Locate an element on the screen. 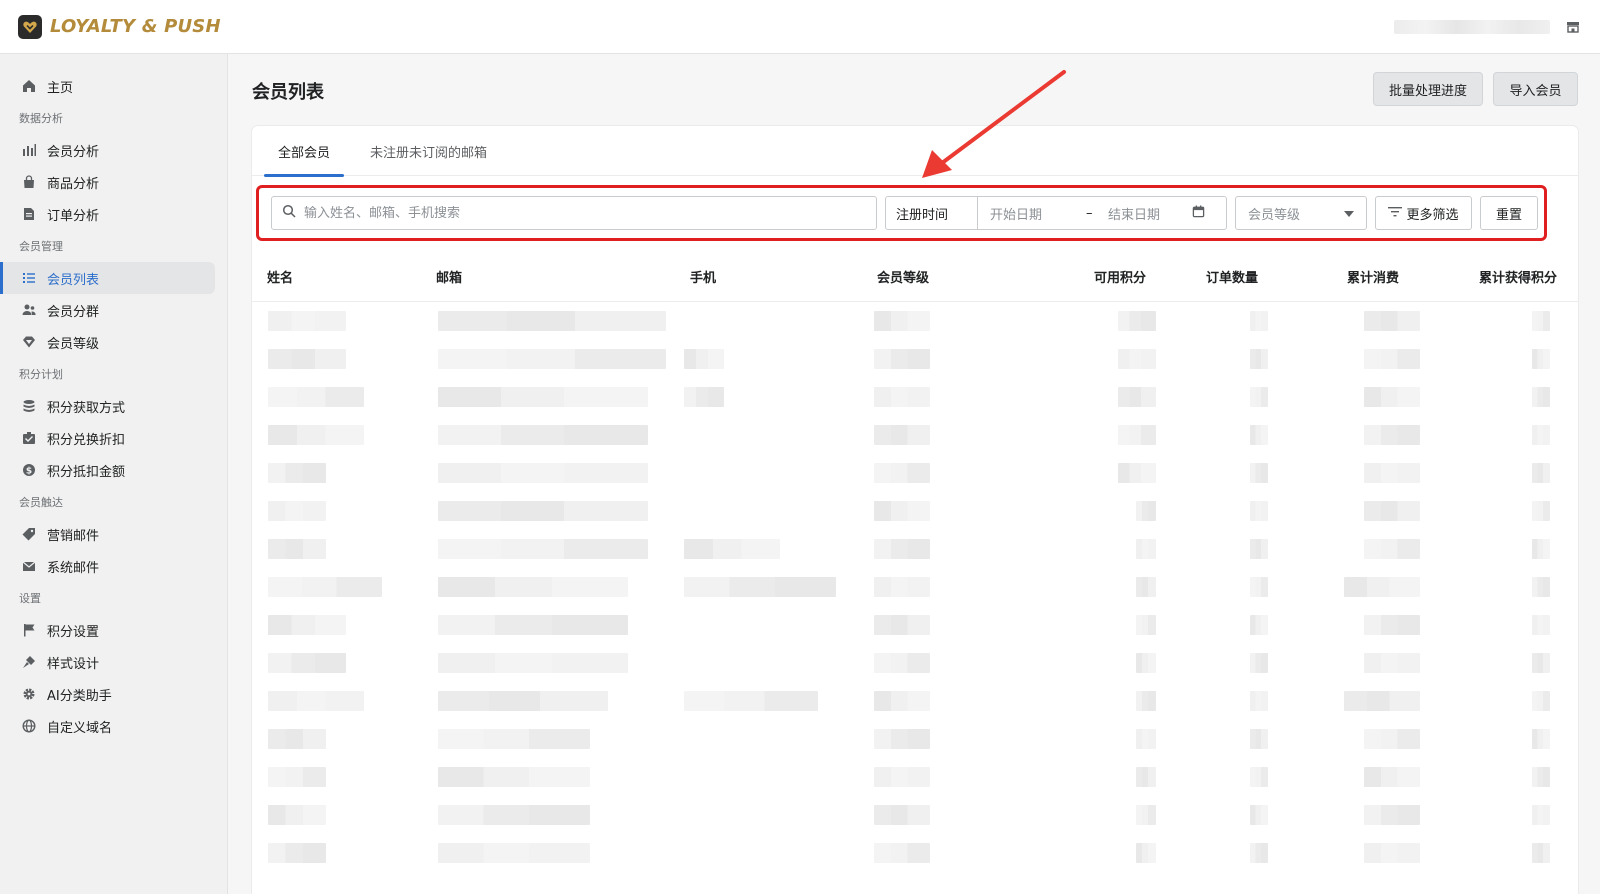 The image size is (1600, 894). registration-date-range: 注册时间 开始日期 – 结束日期 is located at coordinates (1056, 213).